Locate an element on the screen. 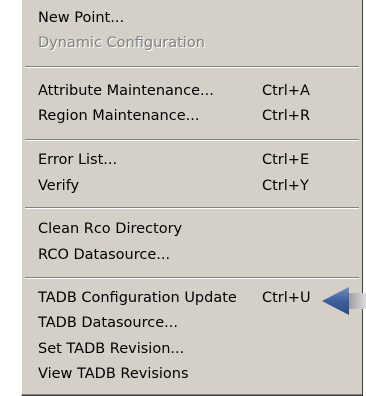 This screenshot has width=366, height=396. menu-item-dynamic-configuration: Dynamic Configuration is located at coordinates (192, 43).